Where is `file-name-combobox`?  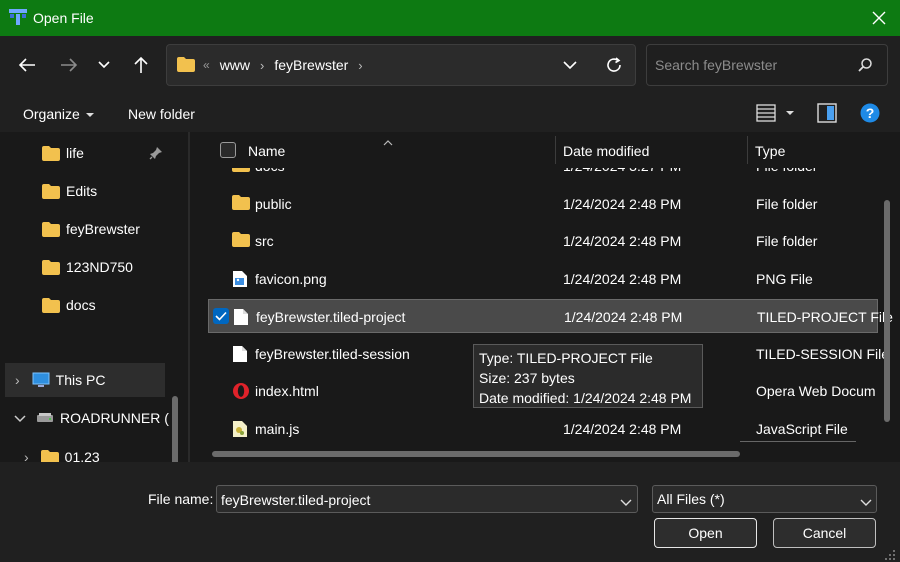 file-name-combobox is located at coordinates (427, 499).